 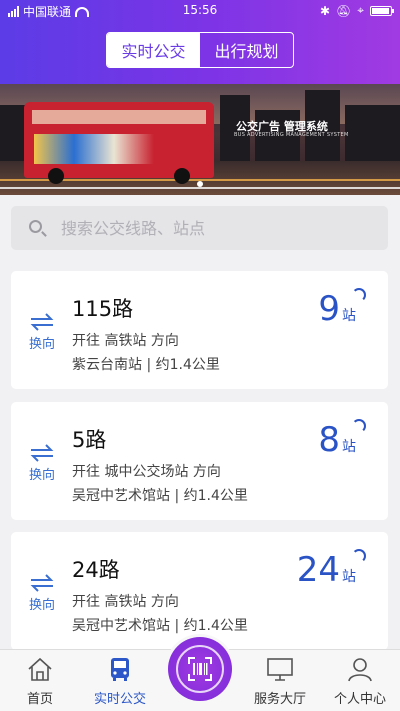 I want to click on nav-home-label: 首页, so click(x=39, y=699).